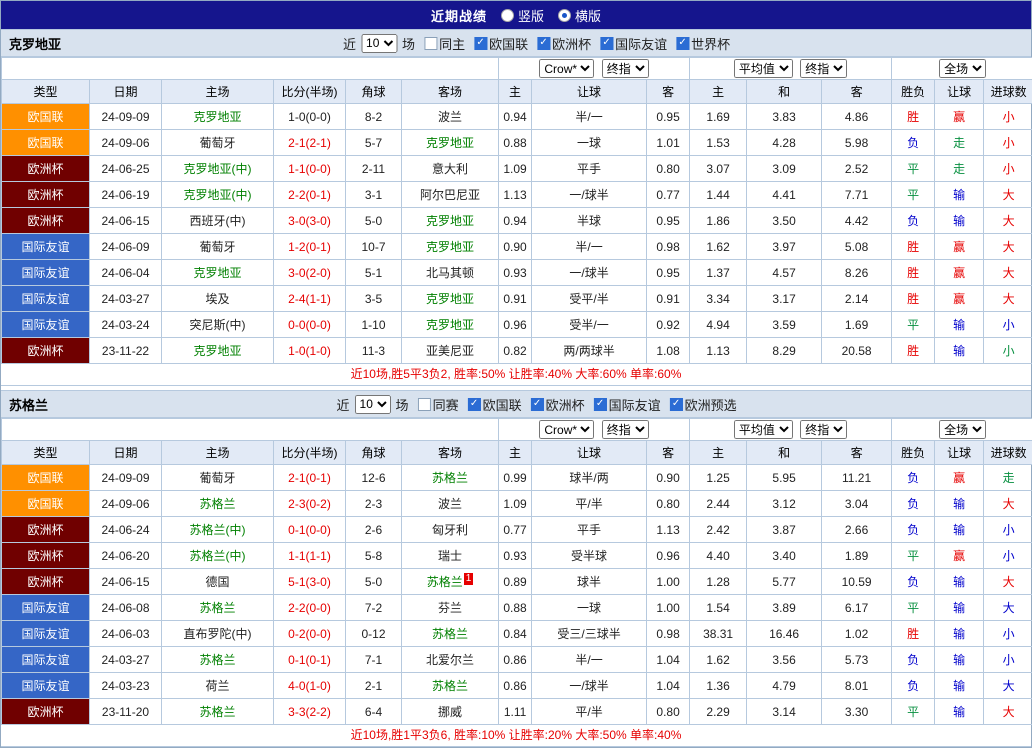 The width and height of the screenshot is (1032, 748). What do you see at coordinates (507, 15) in the screenshot?
I see `radio-vertical-icon` at bounding box center [507, 15].